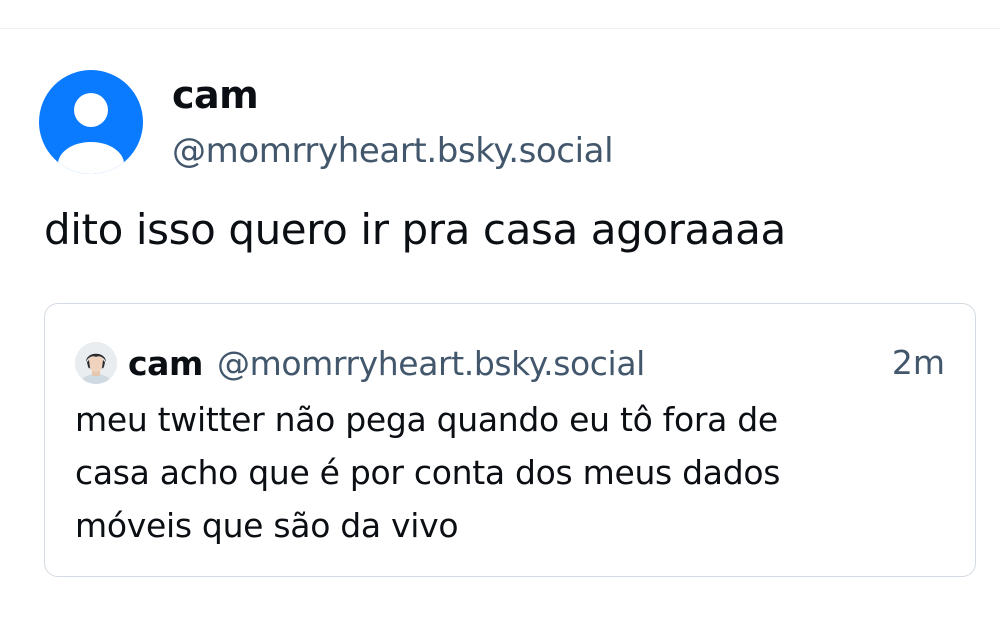  I want to click on quote-author-display-name: cam, so click(165, 363).